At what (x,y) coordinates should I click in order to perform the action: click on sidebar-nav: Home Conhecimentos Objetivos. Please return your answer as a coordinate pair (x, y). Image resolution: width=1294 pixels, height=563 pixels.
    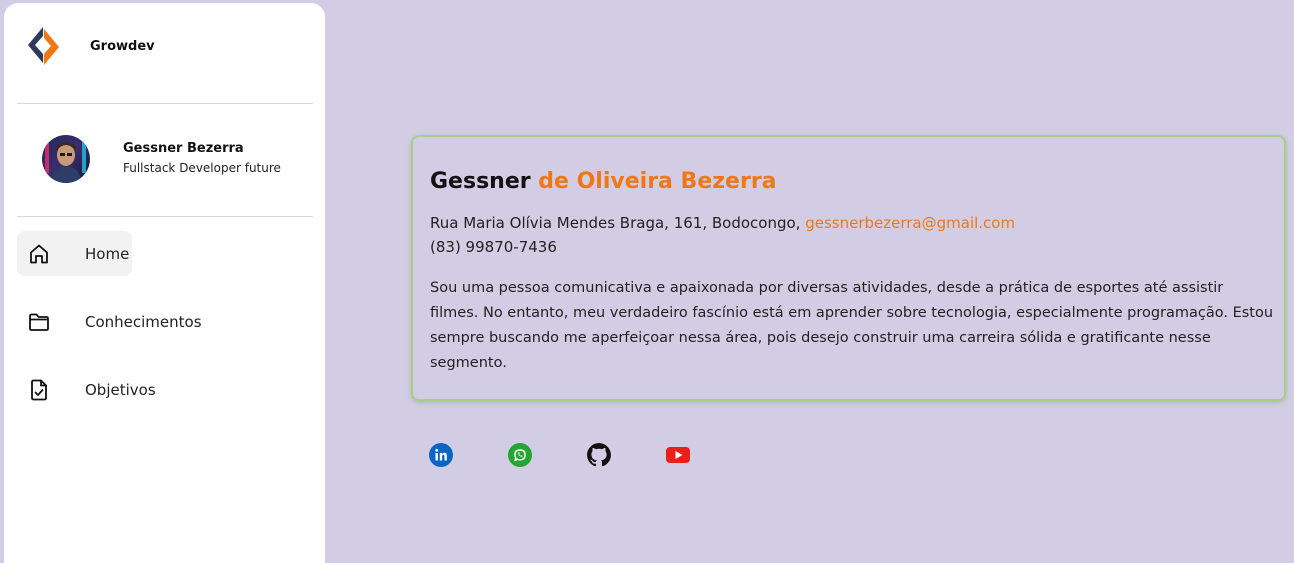
    Looking at the image, I should click on (167, 333).